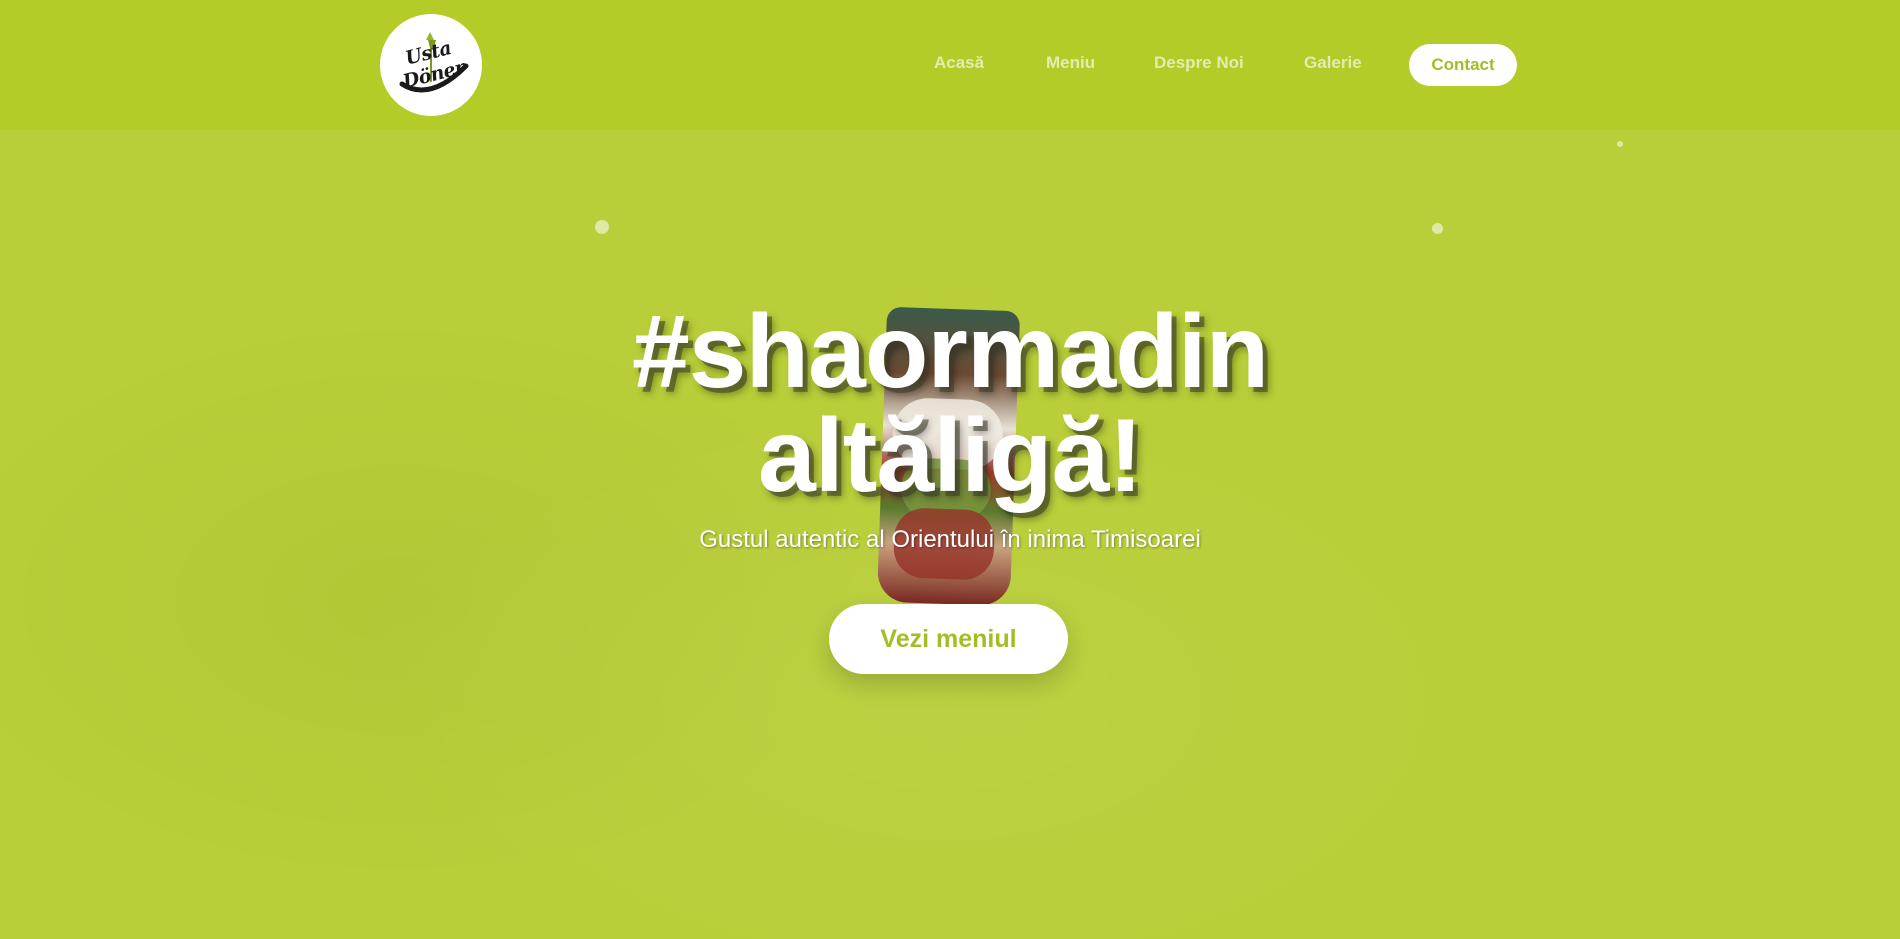  Describe the element at coordinates (948, 639) in the screenshot. I see `view-menu-button: Vezi meniul` at that location.